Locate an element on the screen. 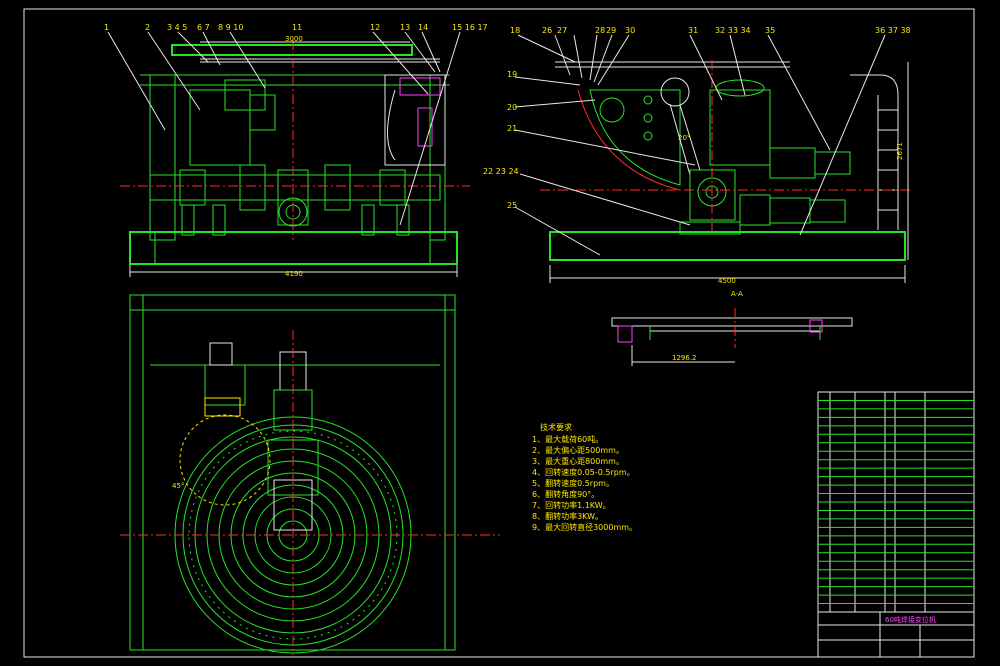 The width and height of the screenshot is (1000, 666). balloon-3-4-5: 3 4 5 is located at coordinates (177, 27).